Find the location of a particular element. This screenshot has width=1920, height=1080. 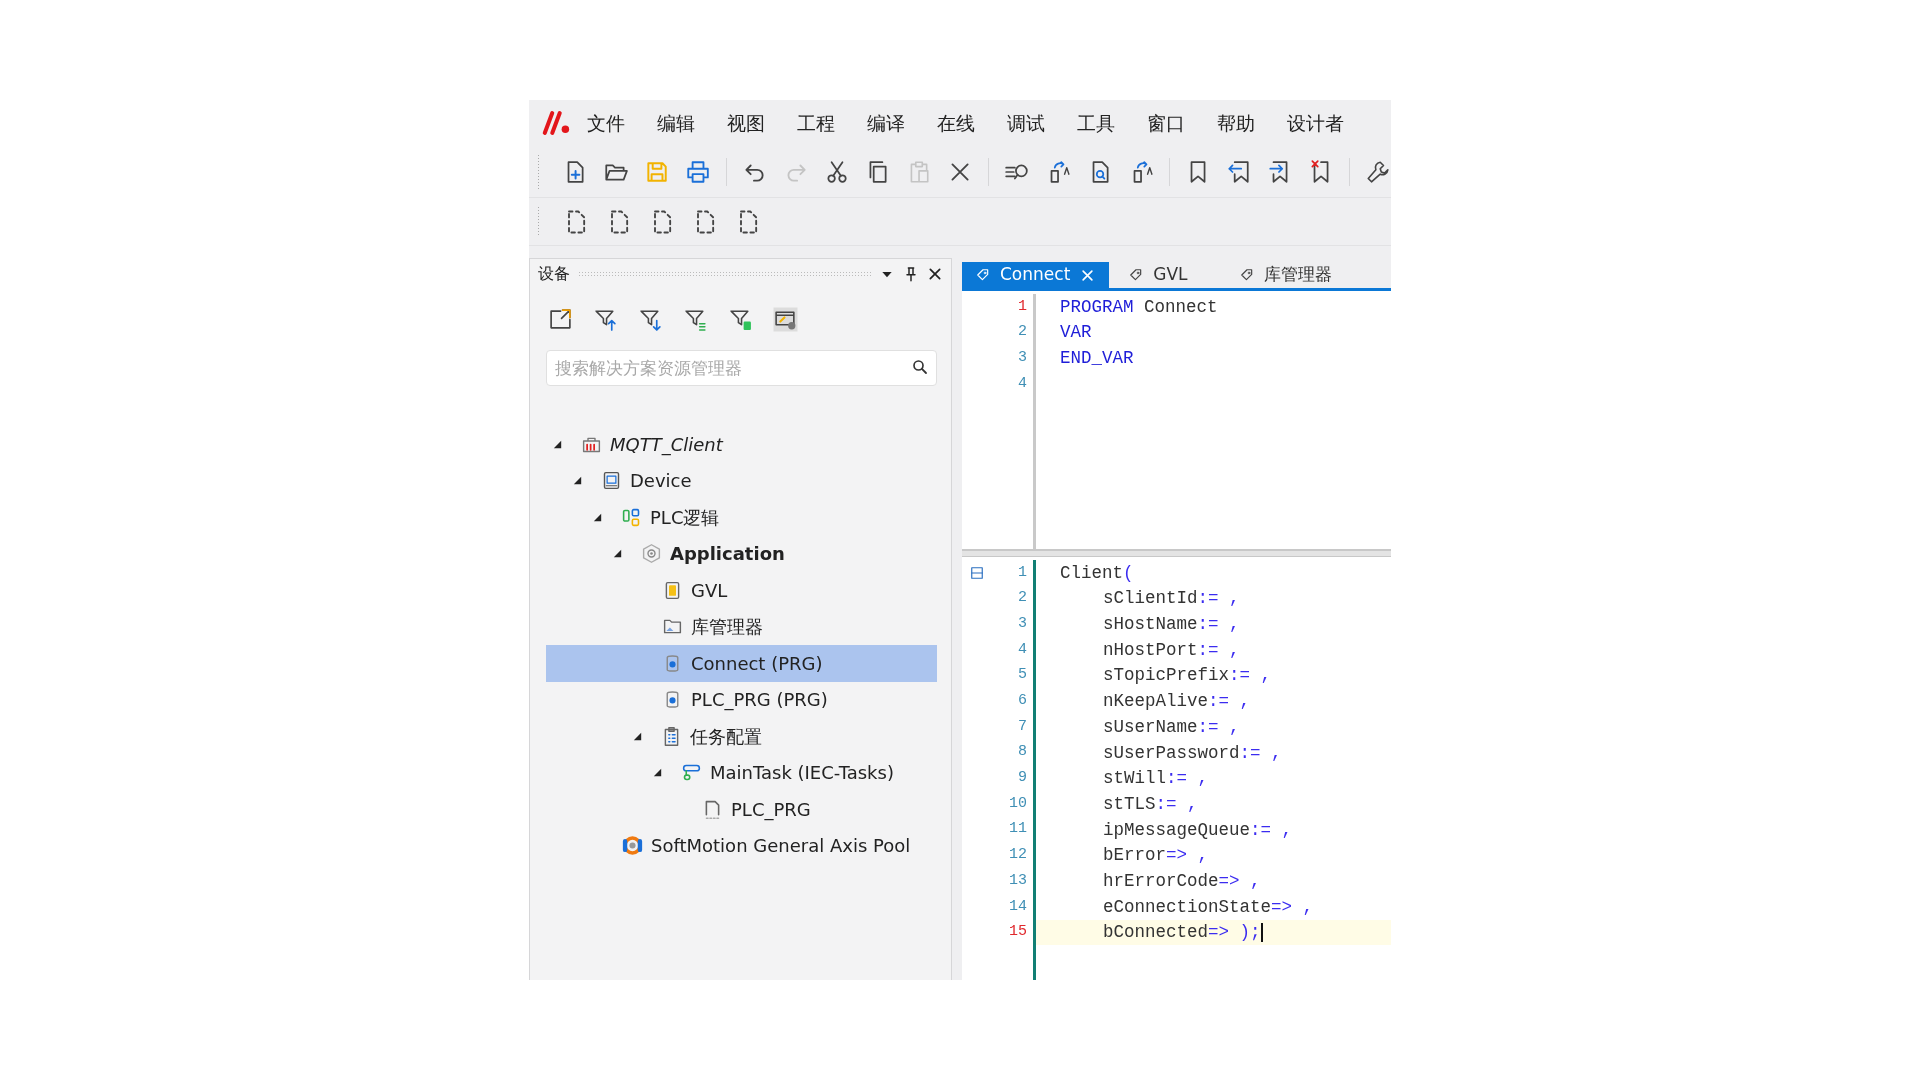

code-line: sTopicPrefix:= , is located at coordinates (1187, 676).